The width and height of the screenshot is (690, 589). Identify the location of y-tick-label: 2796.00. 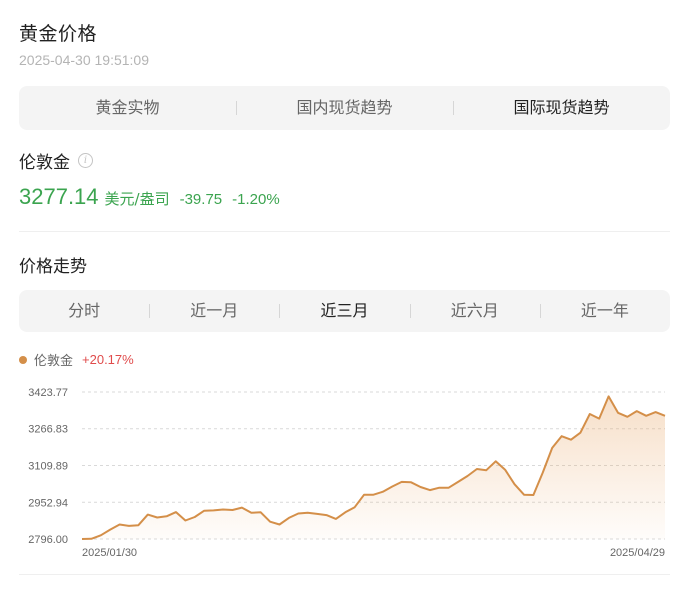
(48, 540).